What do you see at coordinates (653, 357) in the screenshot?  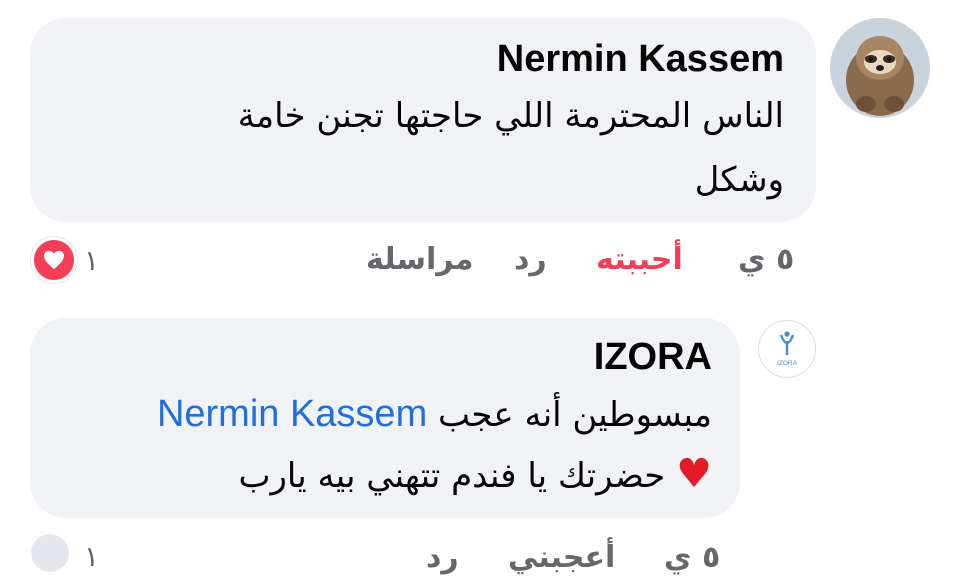 I see `comment-author: IZORA` at bounding box center [653, 357].